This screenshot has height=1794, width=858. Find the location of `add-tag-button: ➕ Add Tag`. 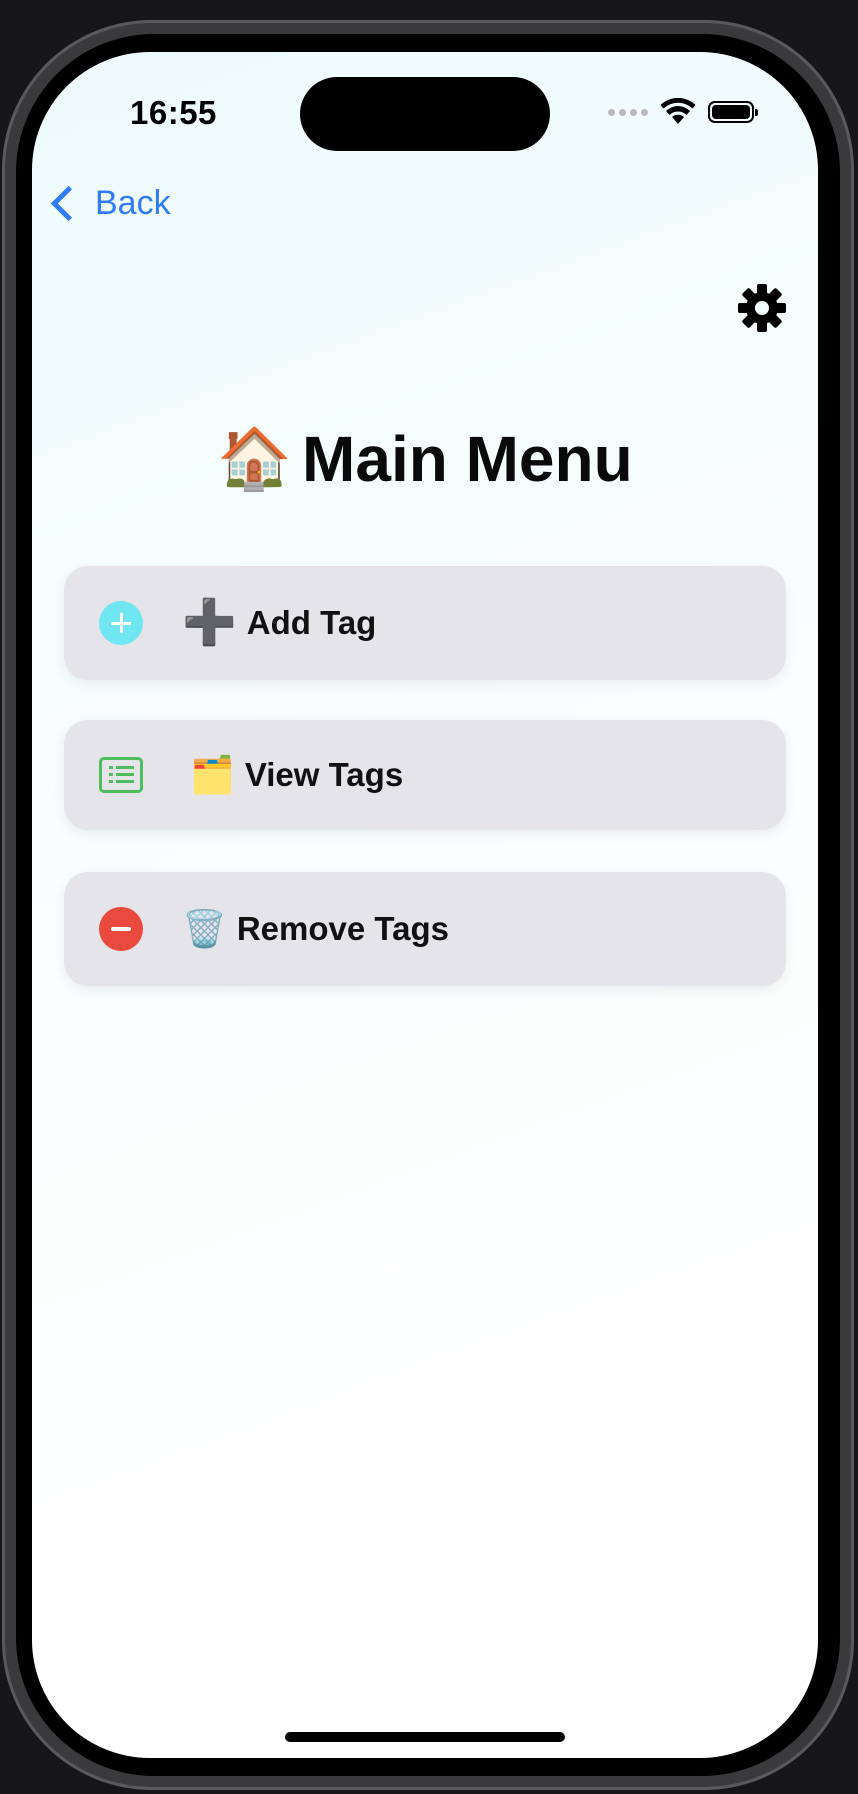

add-tag-button: ➕ Add Tag is located at coordinates (425, 623).